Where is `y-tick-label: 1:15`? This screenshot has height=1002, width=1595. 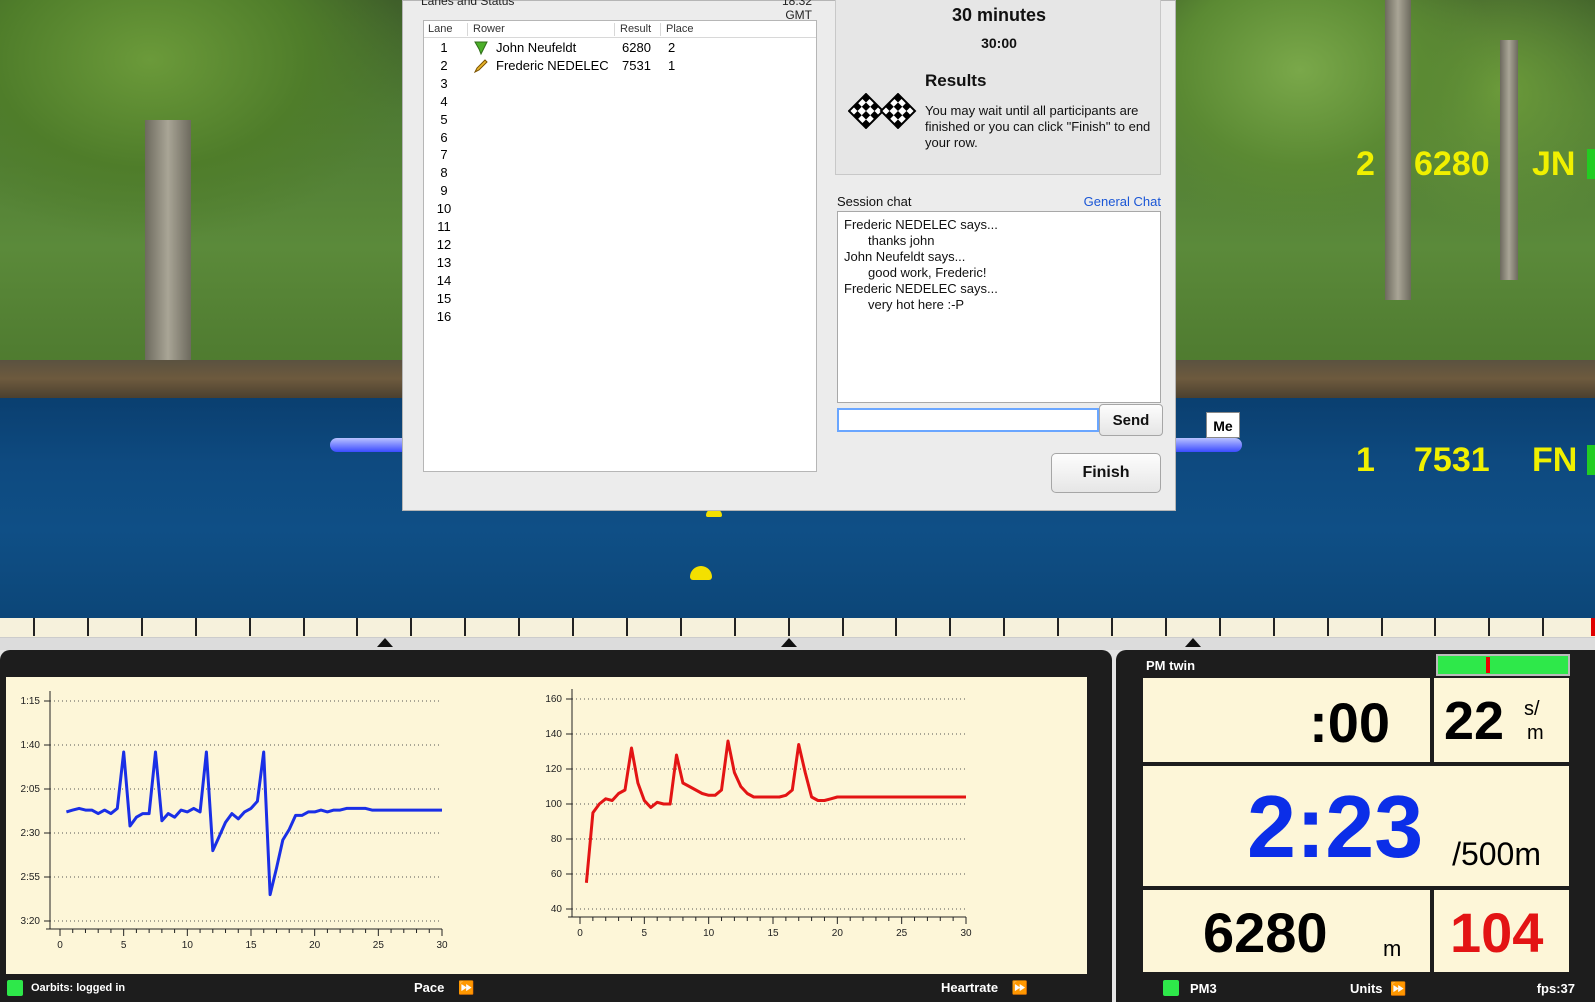 y-tick-label: 1:15 is located at coordinates (31, 701).